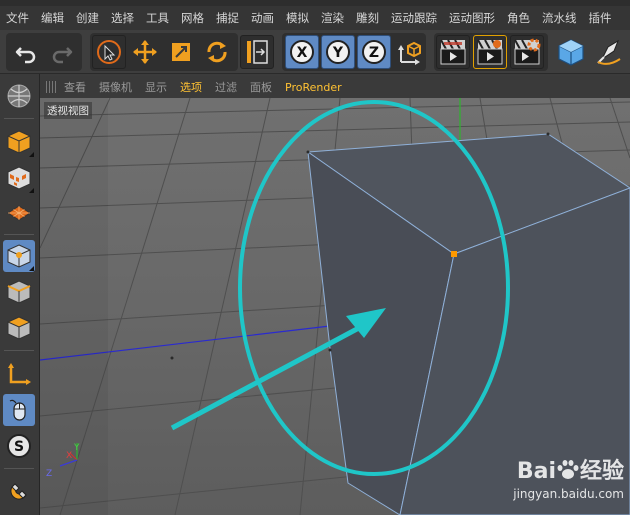 The image size is (630, 515). What do you see at coordinates (227, 18) in the screenshot?
I see `menu-snap: 捕捉` at bounding box center [227, 18].